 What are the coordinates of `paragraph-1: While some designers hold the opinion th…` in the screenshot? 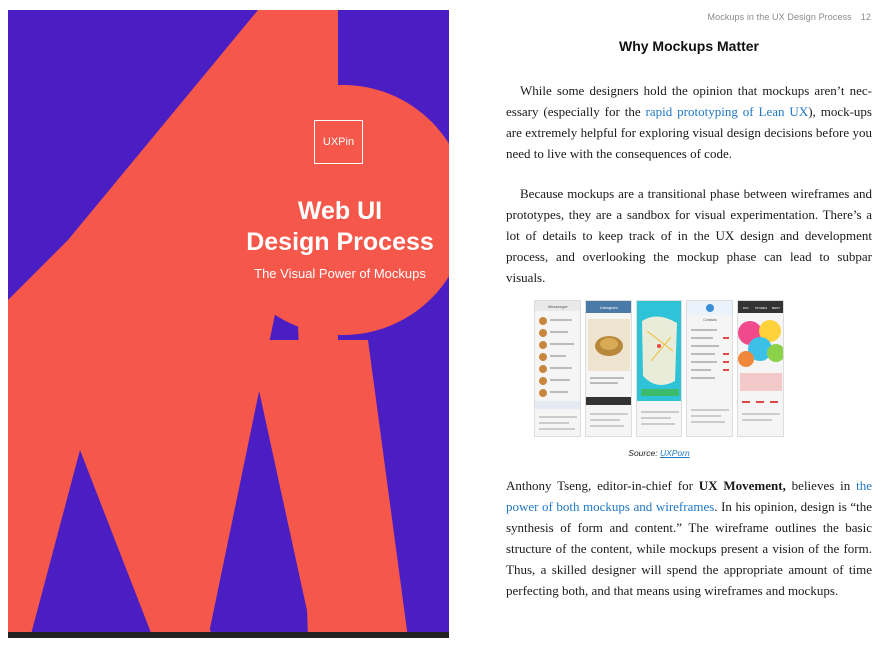 It's located at (689, 122).